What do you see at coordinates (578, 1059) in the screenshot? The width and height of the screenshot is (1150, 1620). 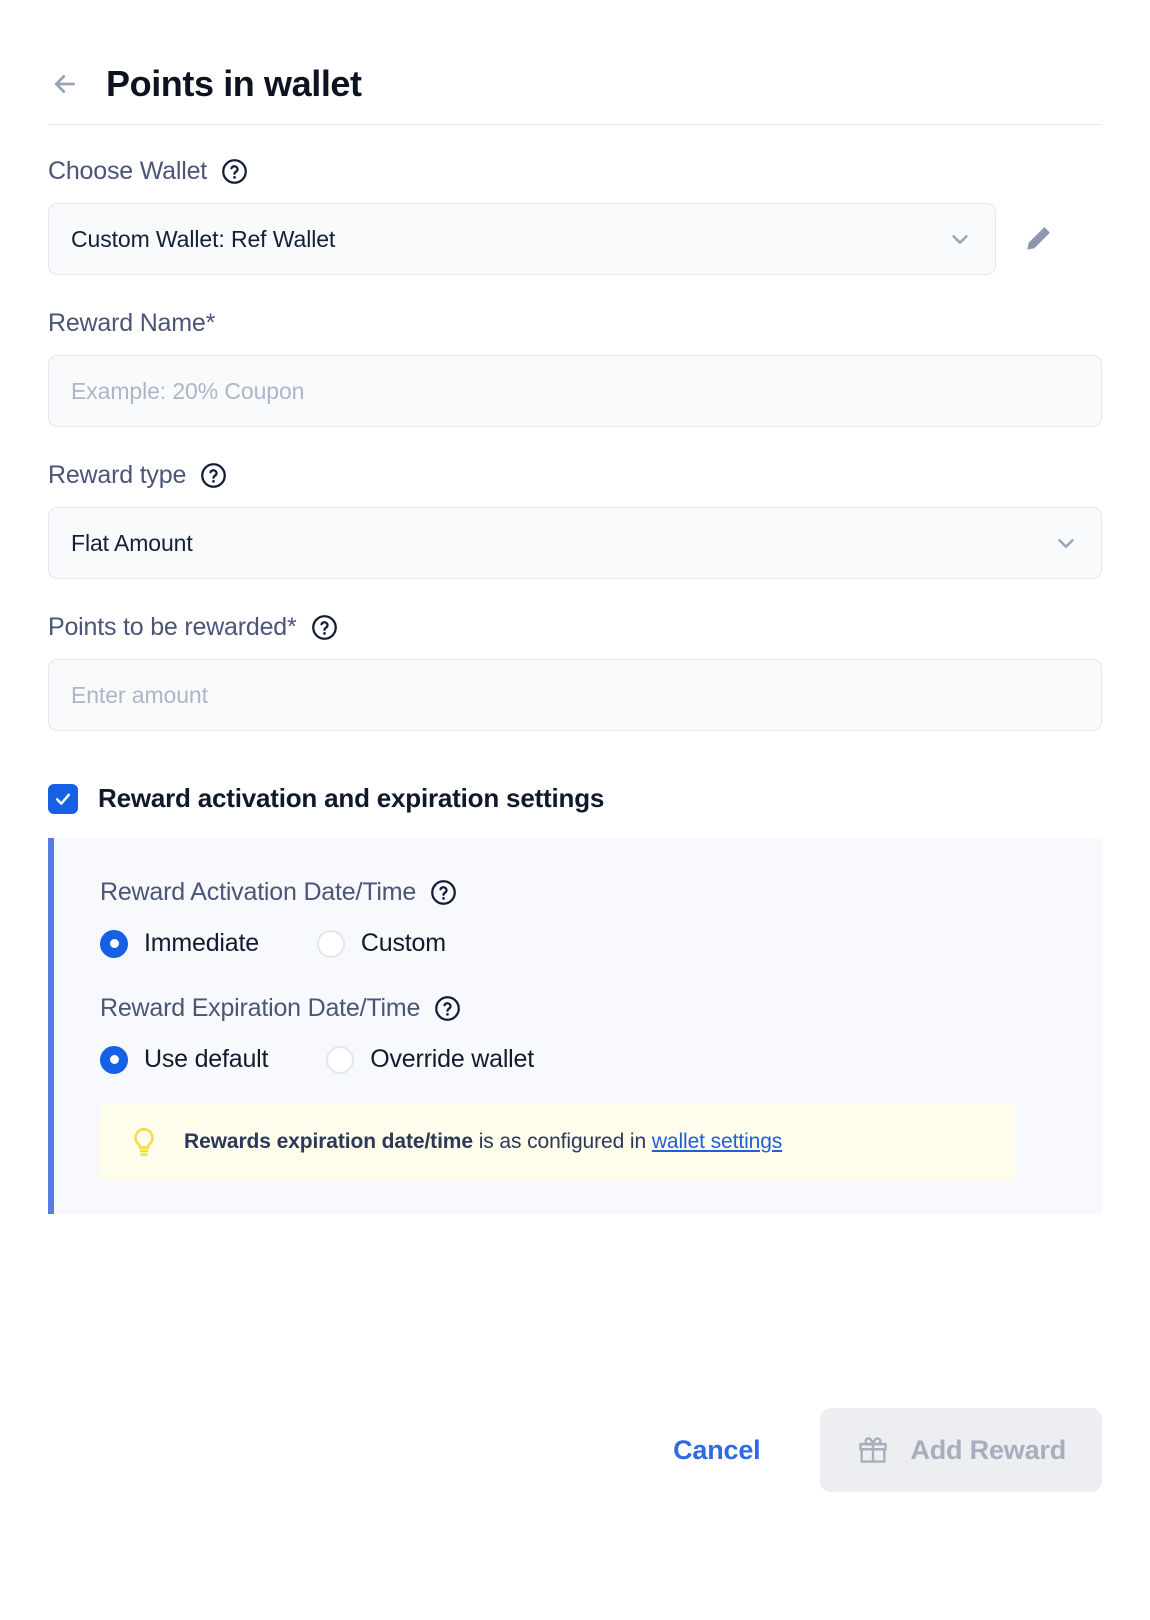 I see `expiration-radio-group: Use default Override wallet` at bounding box center [578, 1059].